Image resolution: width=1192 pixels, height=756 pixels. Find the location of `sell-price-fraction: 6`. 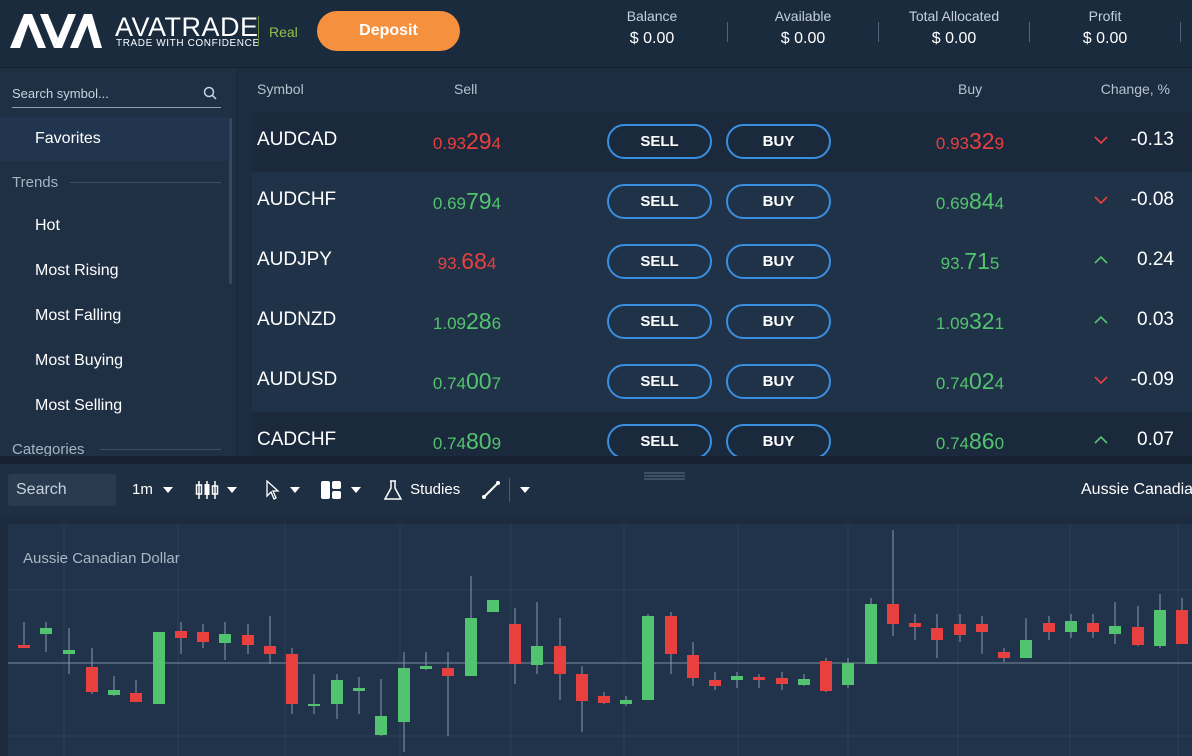

sell-price-fraction: 6 is located at coordinates (496, 323).